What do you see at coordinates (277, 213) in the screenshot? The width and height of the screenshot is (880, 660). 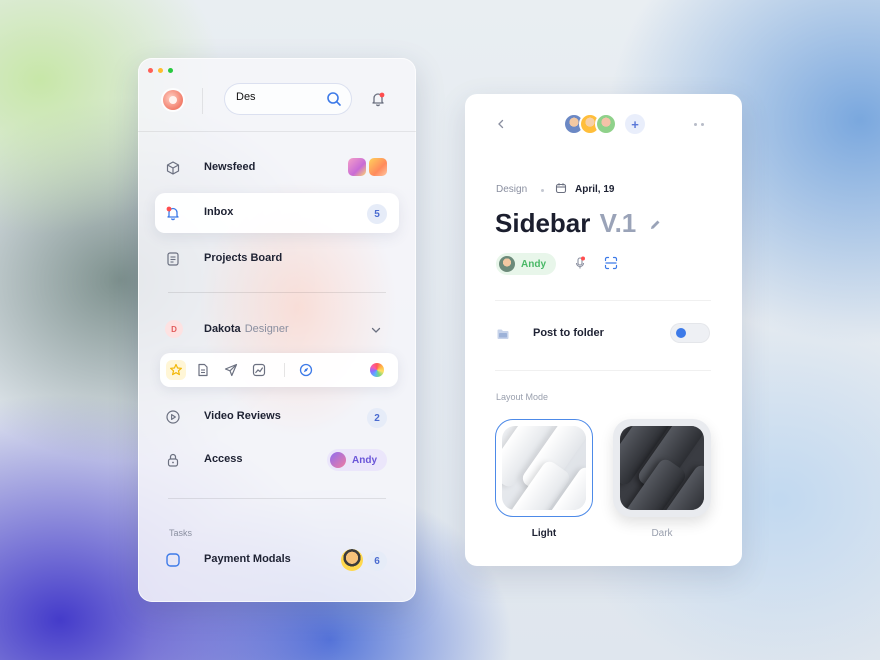 I see `nav-item-inbox: Inbox 5` at bounding box center [277, 213].